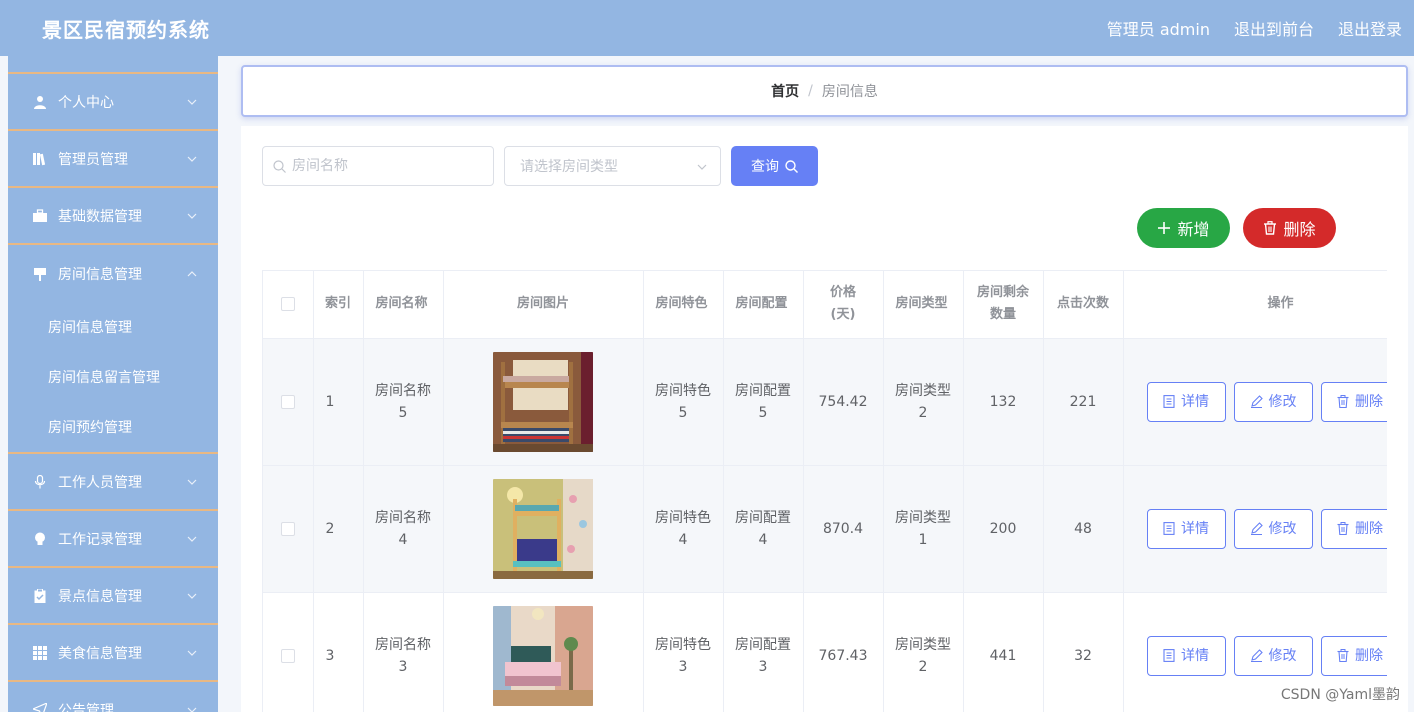 The image size is (1414, 712). Describe the element at coordinates (113, 596) in the screenshot. I see `sidebar-item-scenic-spots: 景点信息管理` at that location.